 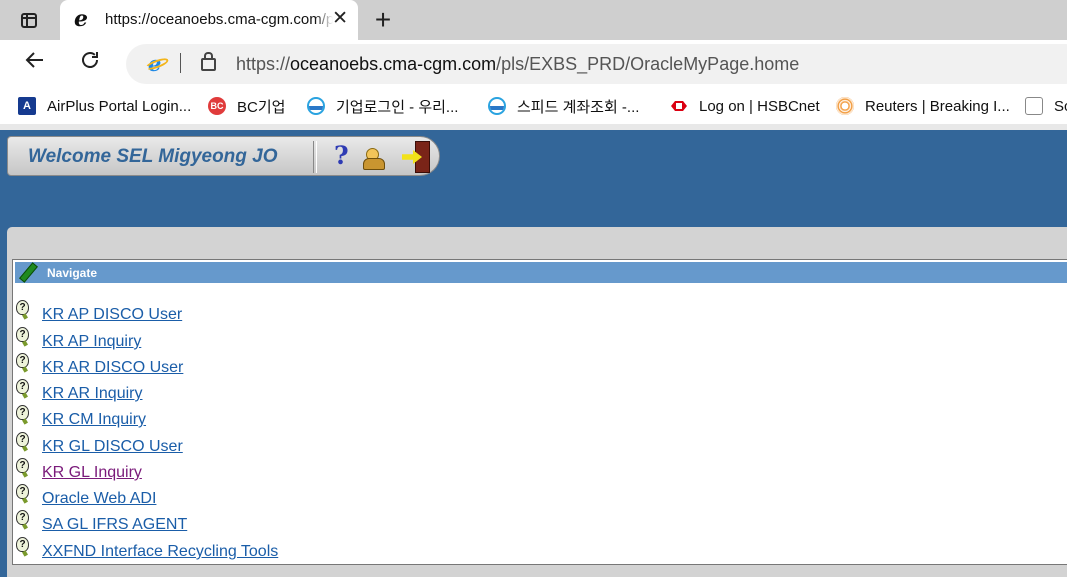 What do you see at coordinates (27, 106) in the screenshot?
I see `airplus-icon: A` at bounding box center [27, 106].